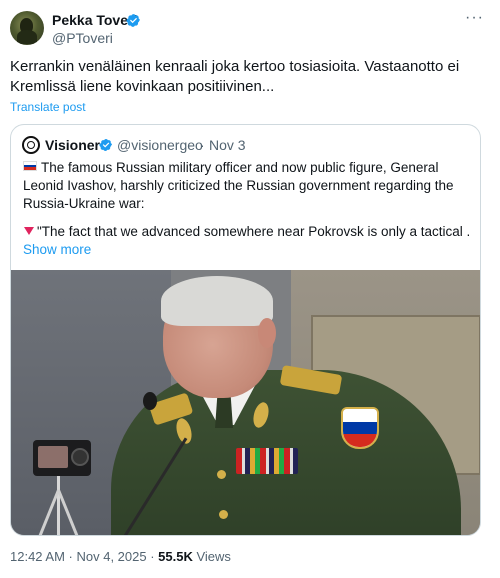  Describe the element at coordinates (72, 145) in the screenshot. I see `quoted-author-name: Visioner` at that location.